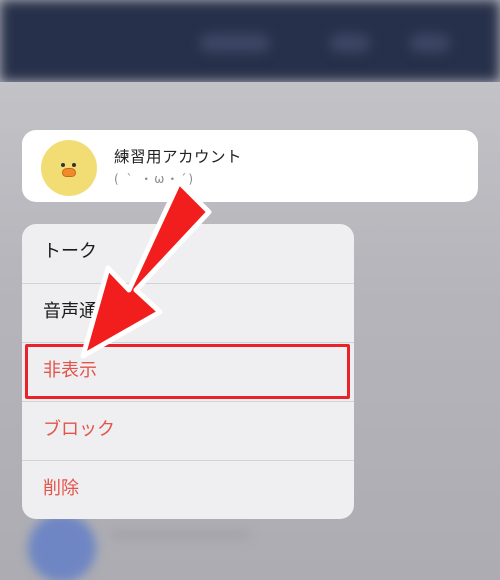  Describe the element at coordinates (188, 253) in the screenshot. I see `menu-item-talk: トーク` at that location.